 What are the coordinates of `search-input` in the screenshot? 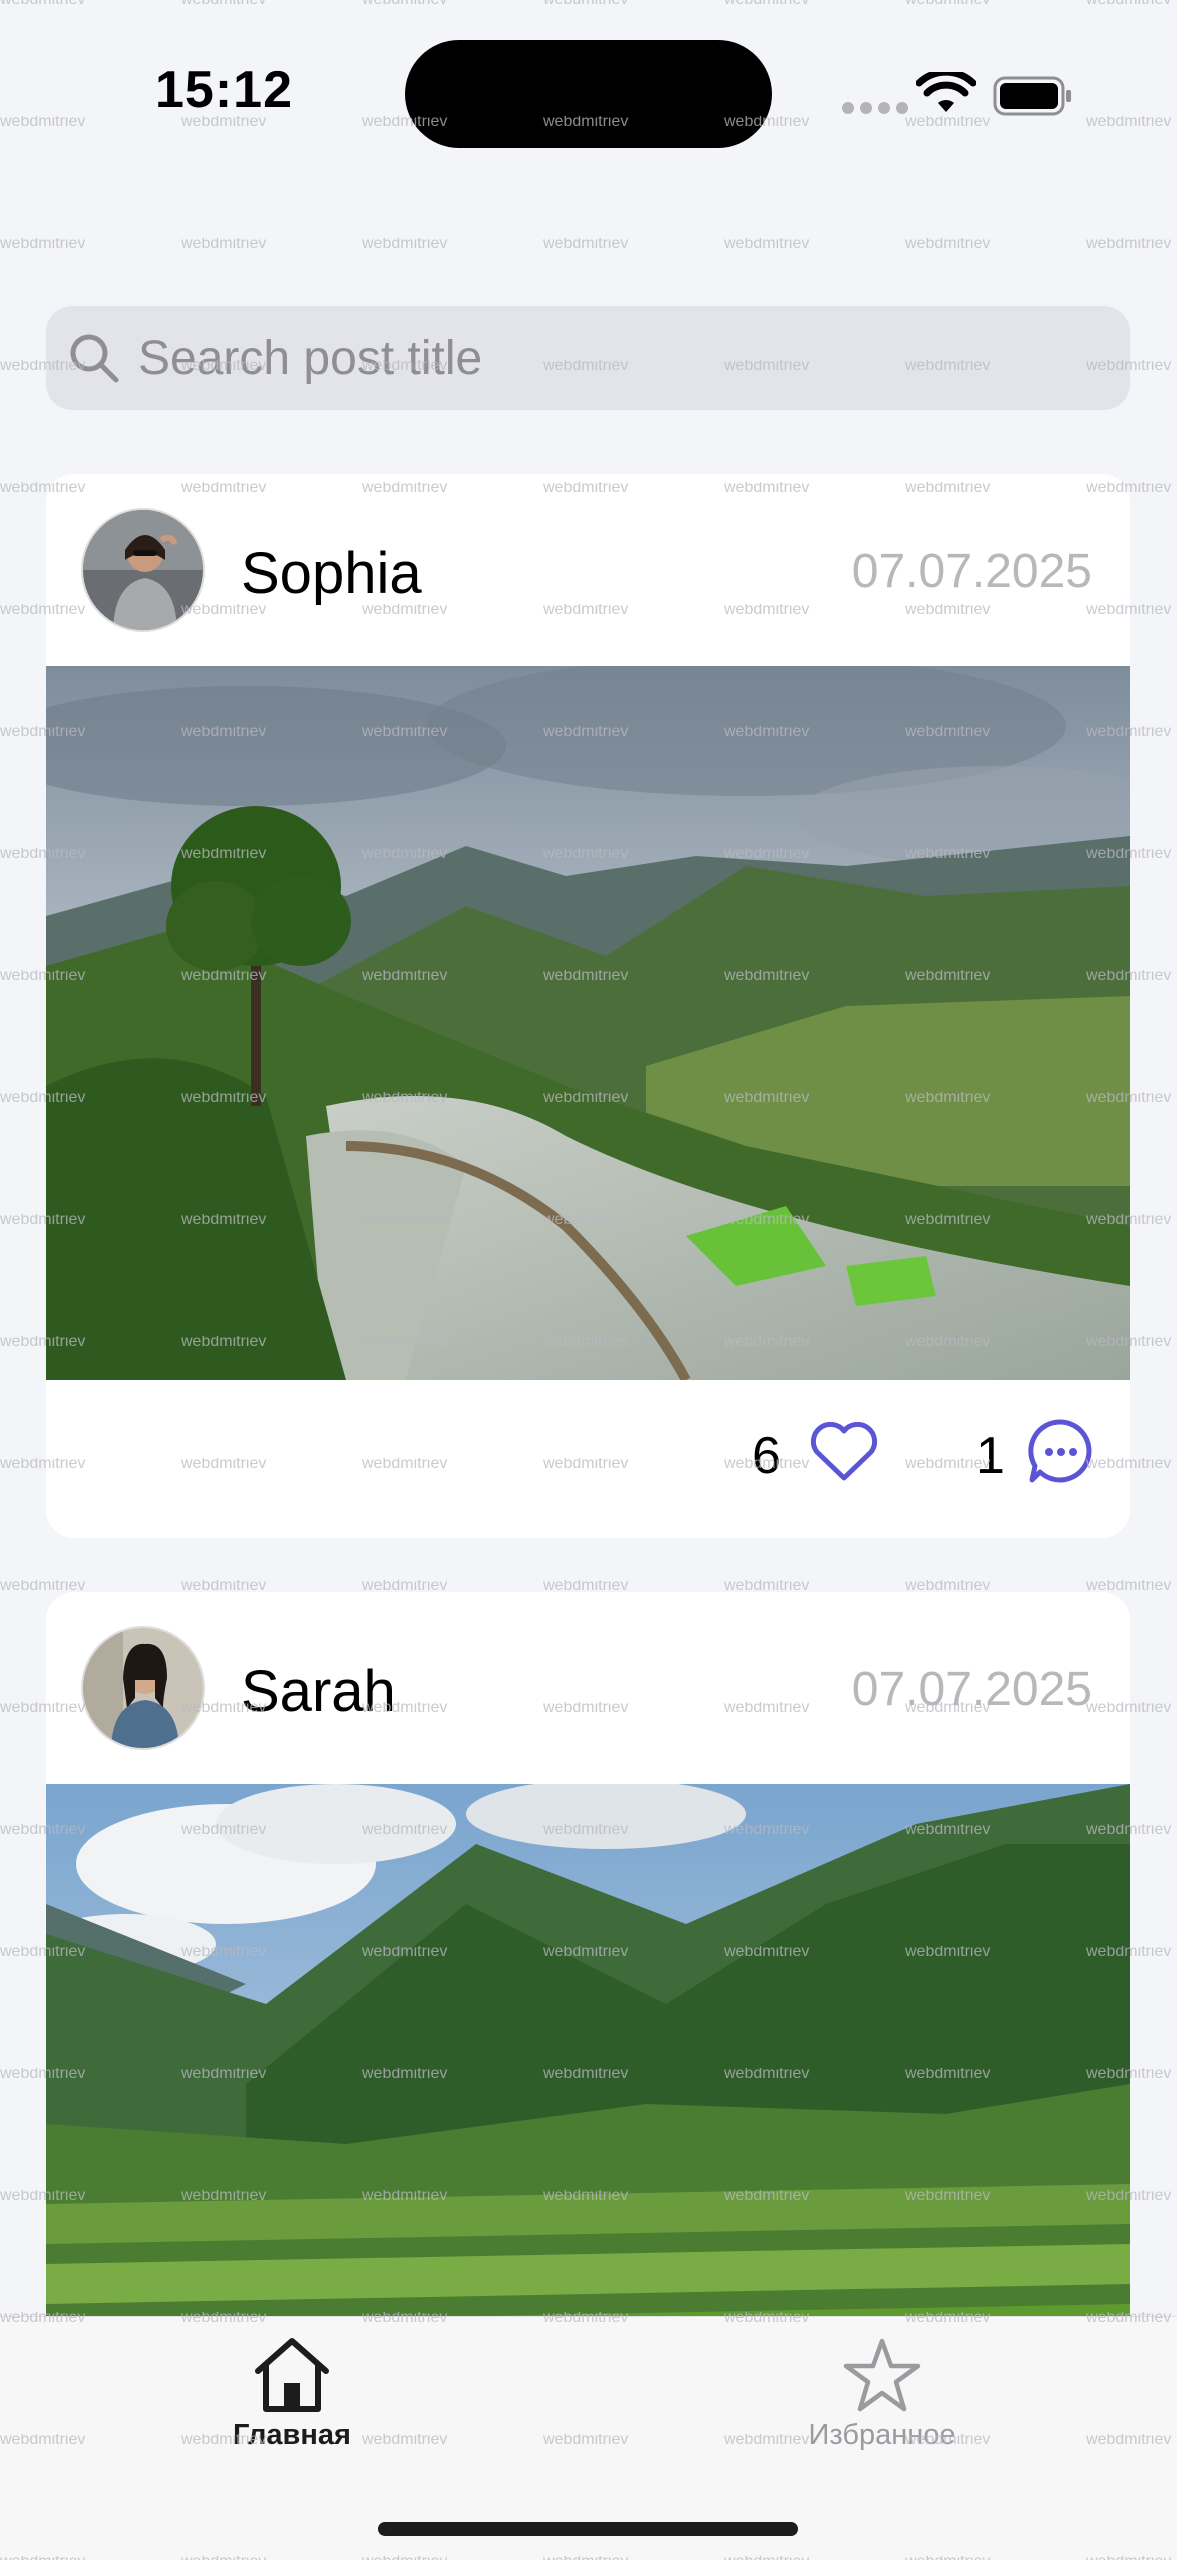 It's located at (618, 358).